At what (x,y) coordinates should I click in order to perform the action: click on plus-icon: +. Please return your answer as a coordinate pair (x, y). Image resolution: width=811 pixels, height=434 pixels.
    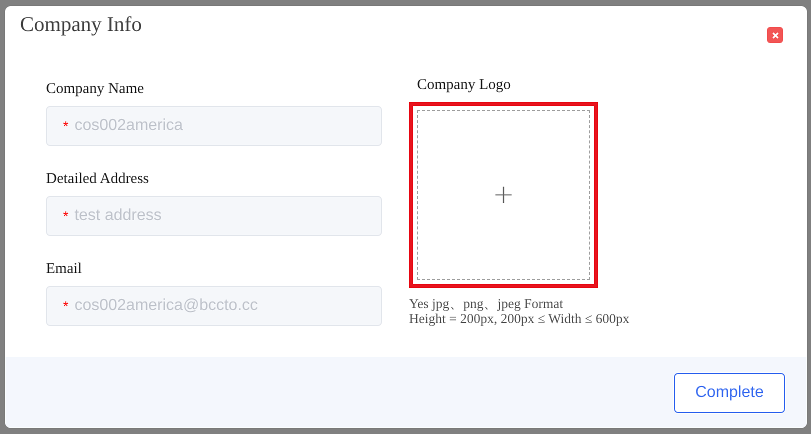
    Looking at the image, I should click on (503, 195).